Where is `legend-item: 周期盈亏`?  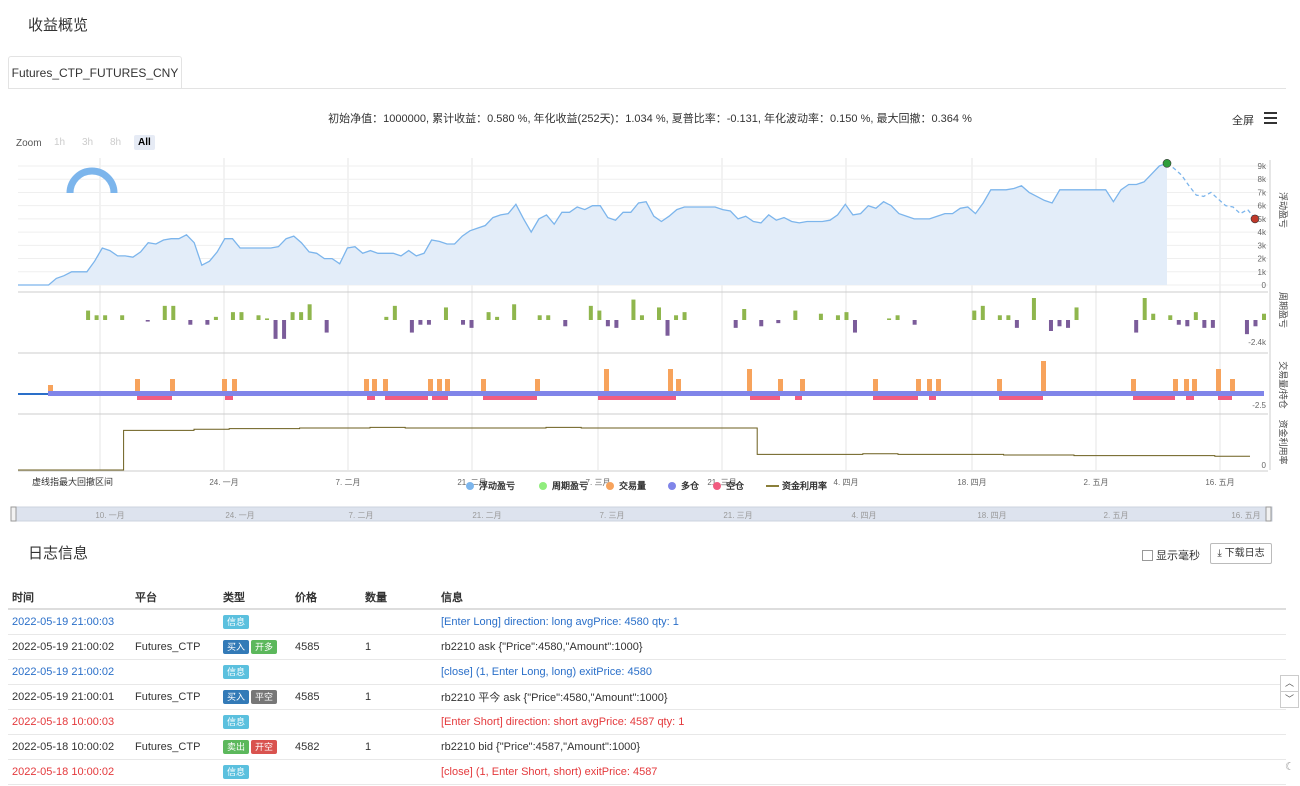 legend-item: 周期盈亏 is located at coordinates (570, 485).